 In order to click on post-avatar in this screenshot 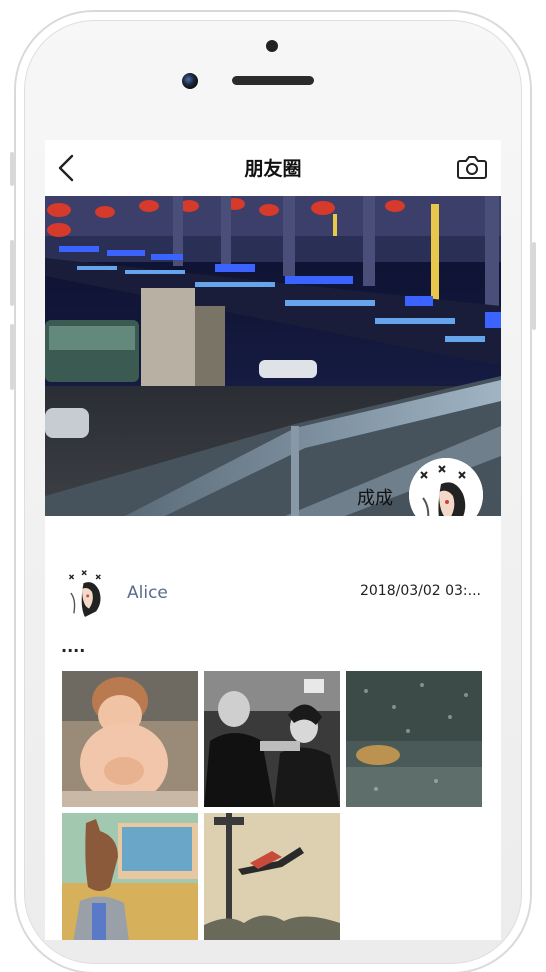, I will do `click(87, 591)`.